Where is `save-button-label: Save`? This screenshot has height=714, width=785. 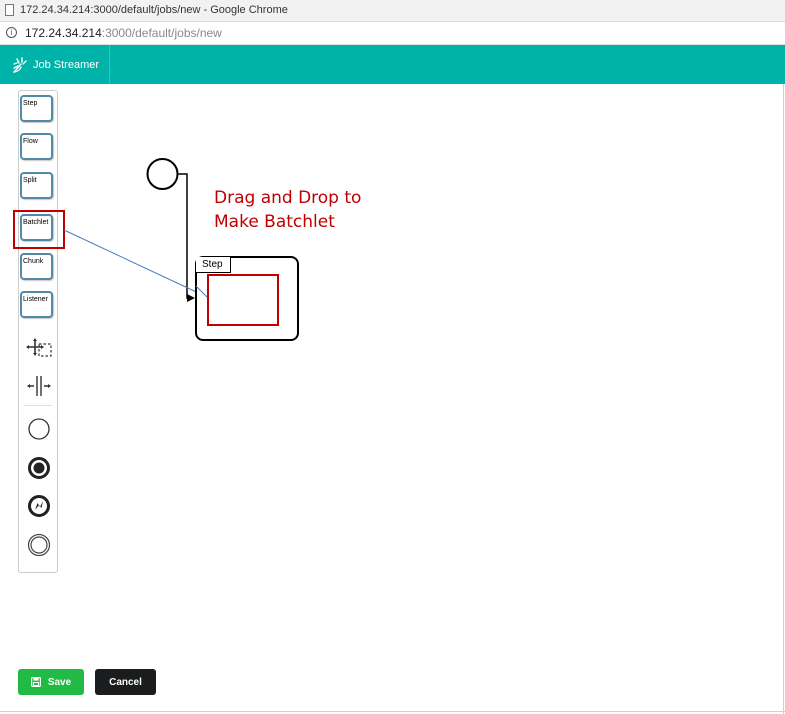
save-button-label: Save is located at coordinates (59, 682).